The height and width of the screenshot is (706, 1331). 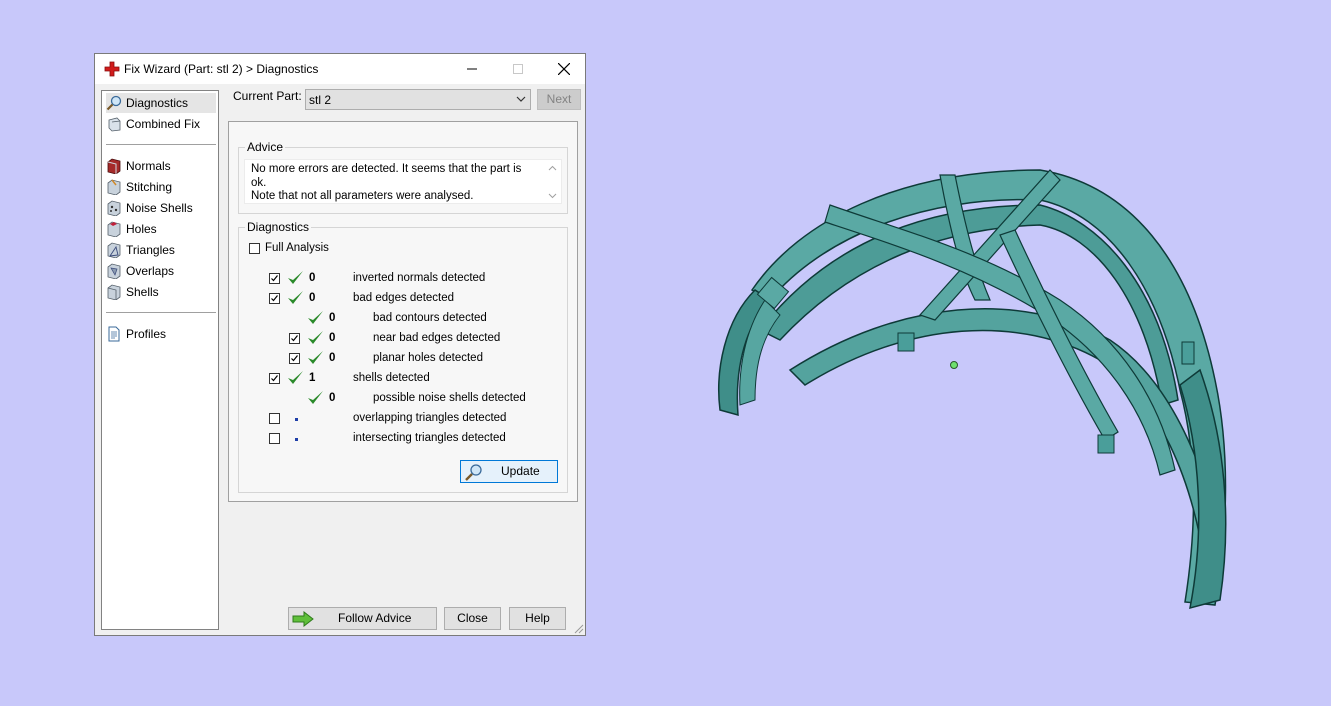 I want to click on sidebar-item-label: Overlaps, so click(x=150, y=271).